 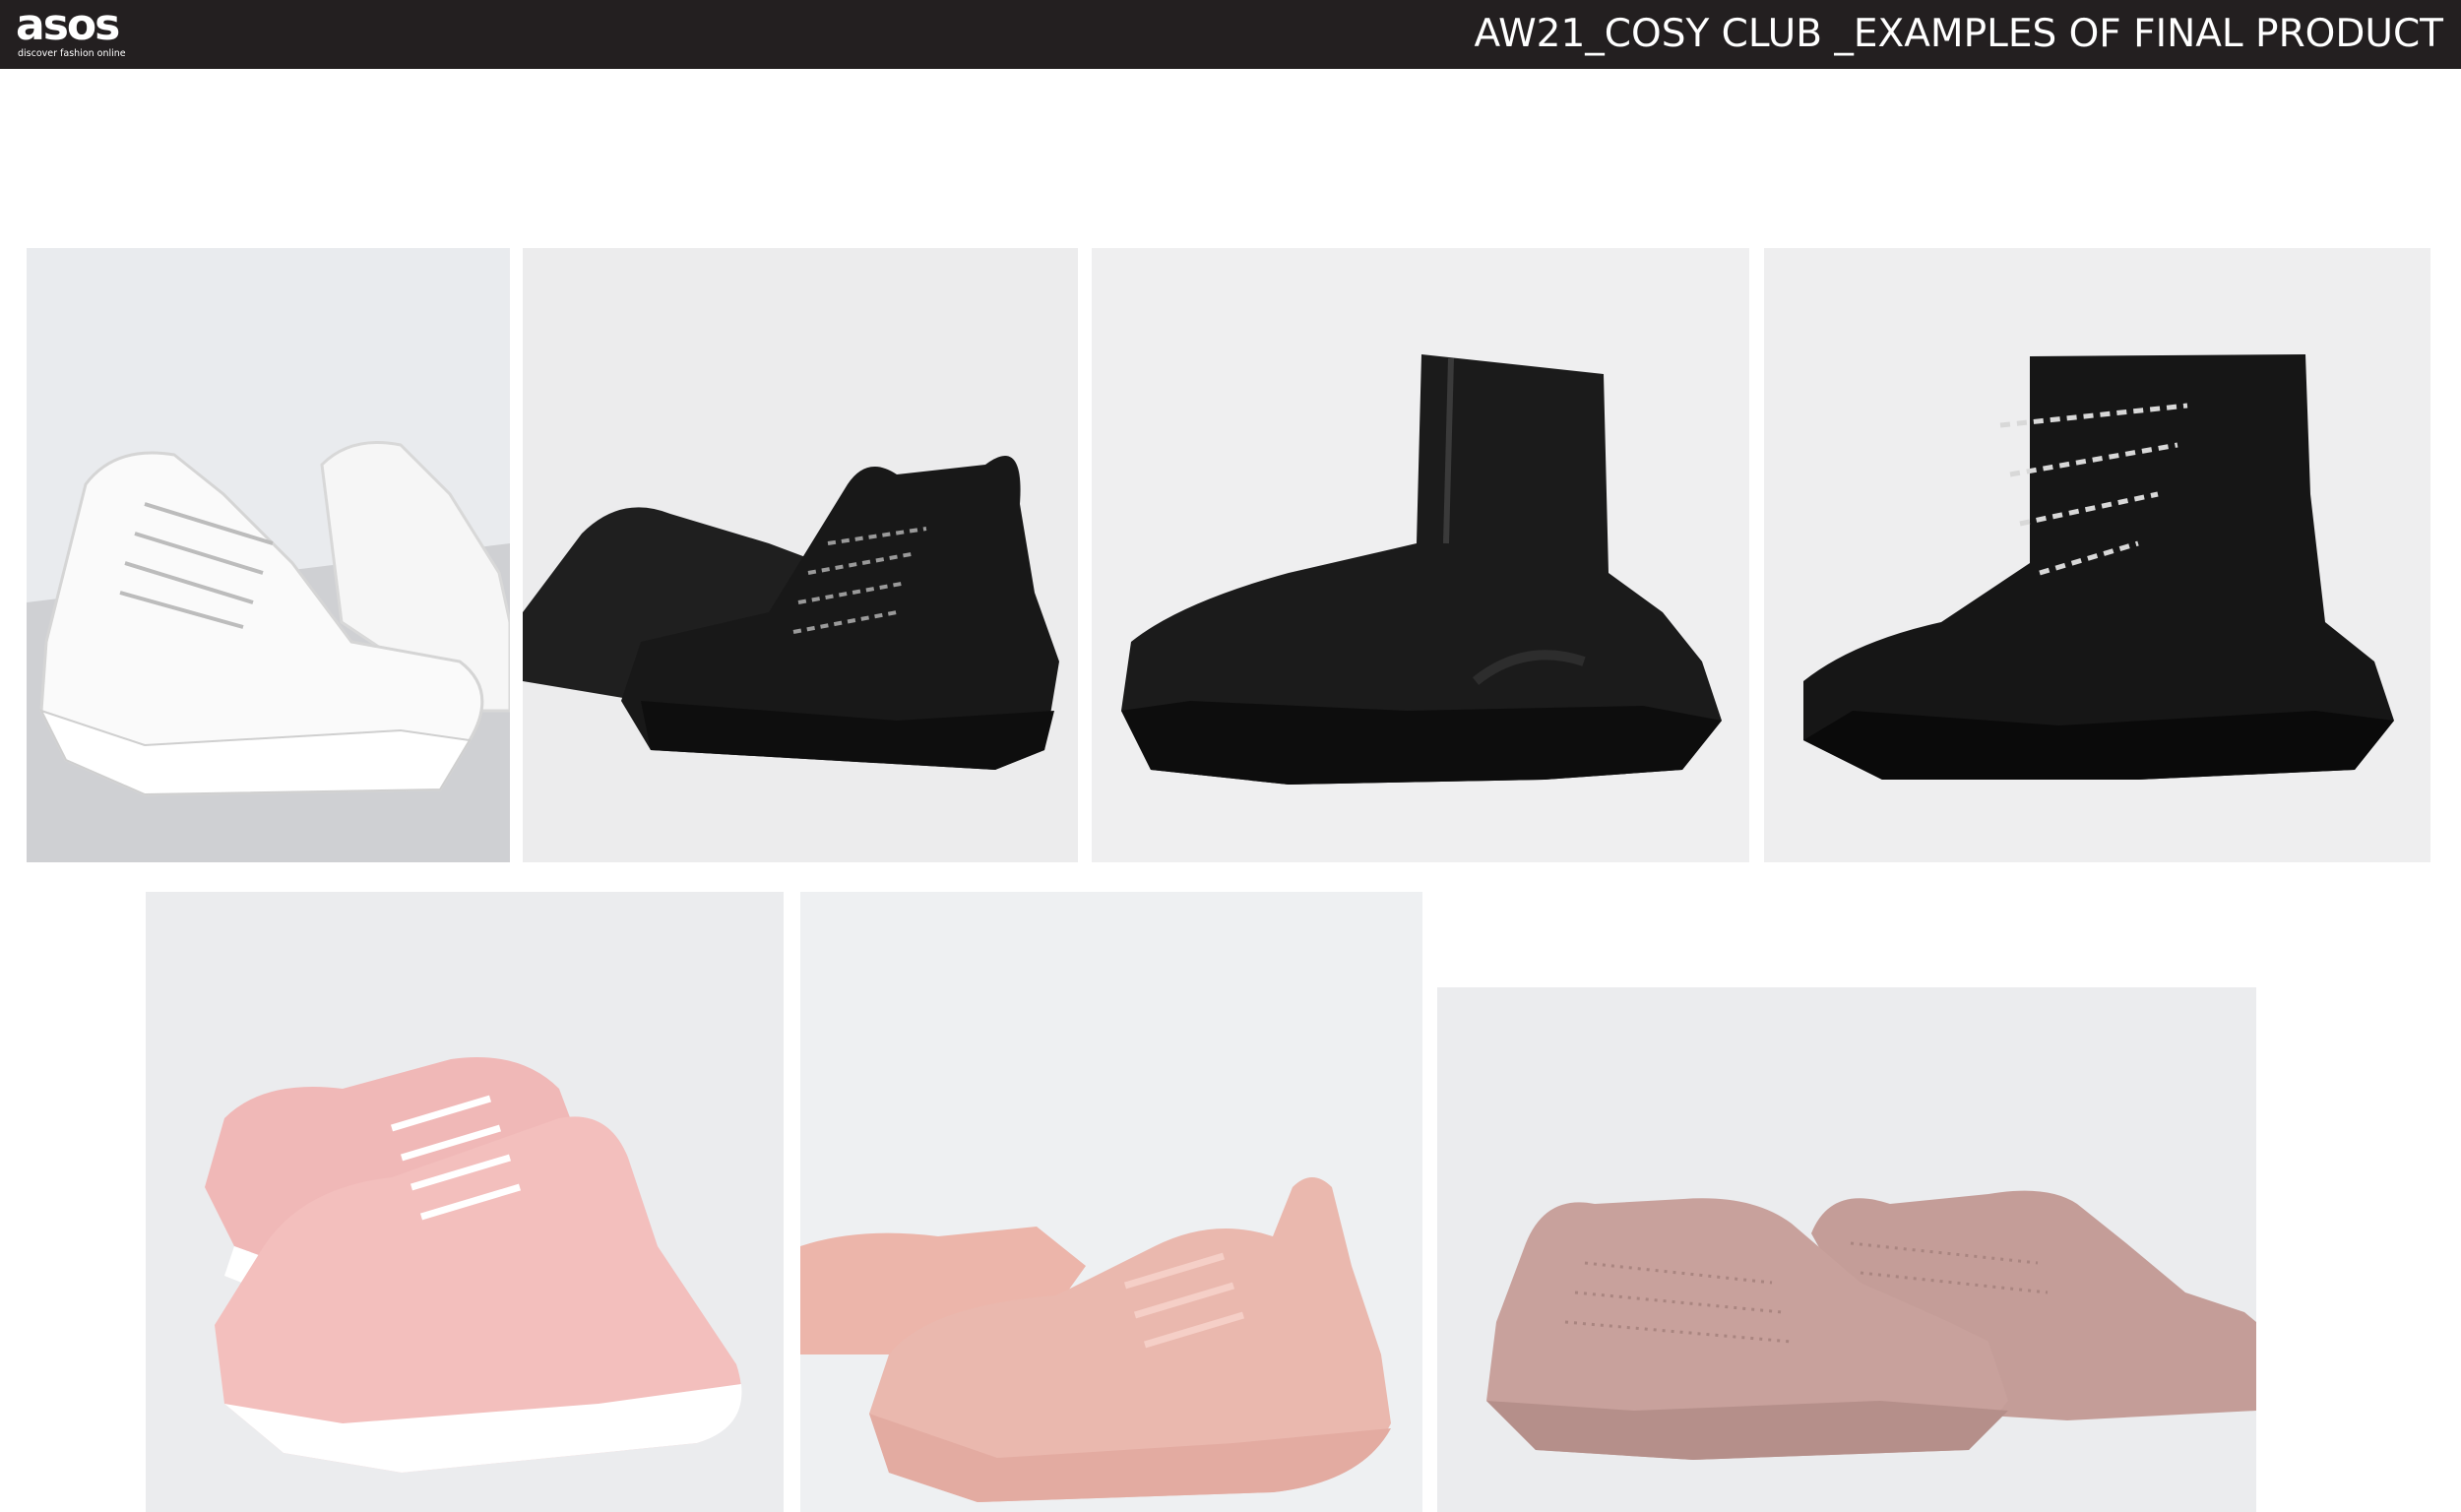 I want to click on product-image-pink-chunky, so click(x=1111, y=1202).